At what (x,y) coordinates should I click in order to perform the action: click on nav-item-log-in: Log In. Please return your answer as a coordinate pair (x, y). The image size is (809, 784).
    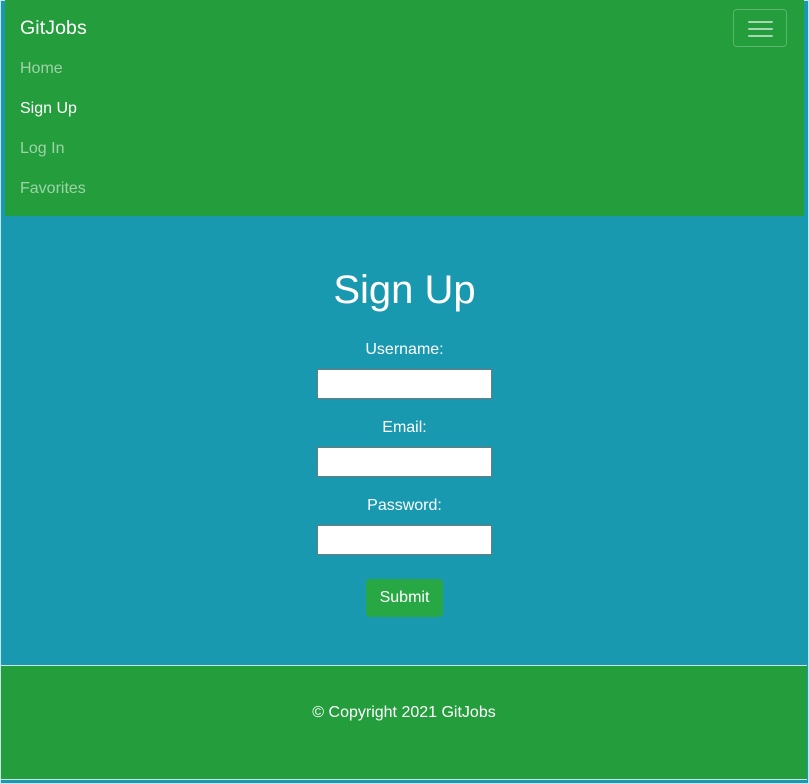
    Looking at the image, I should click on (53, 149).